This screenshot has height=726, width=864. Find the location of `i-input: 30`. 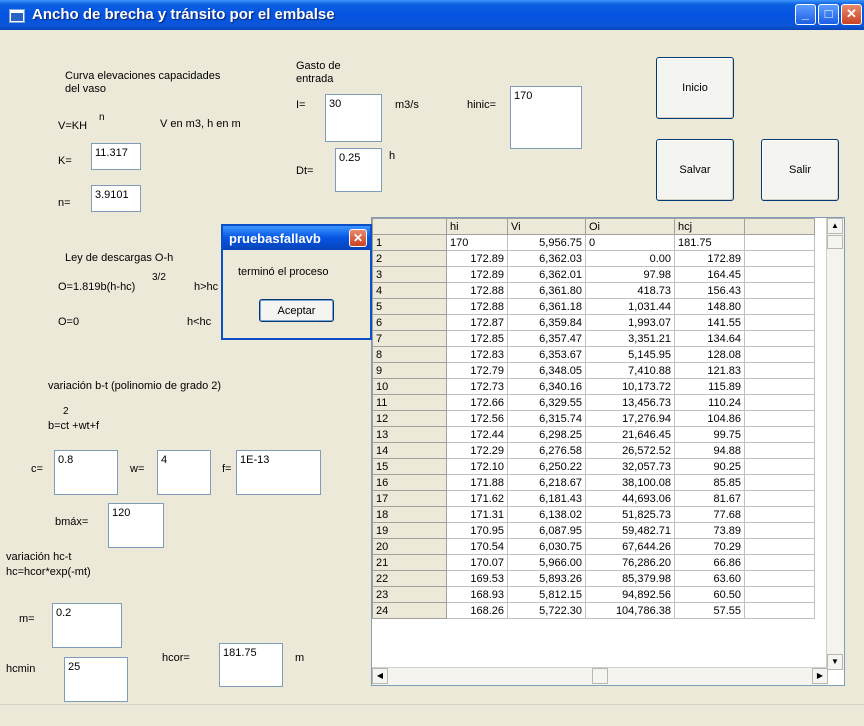

i-input: 30 is located at coordinates (353, 118).